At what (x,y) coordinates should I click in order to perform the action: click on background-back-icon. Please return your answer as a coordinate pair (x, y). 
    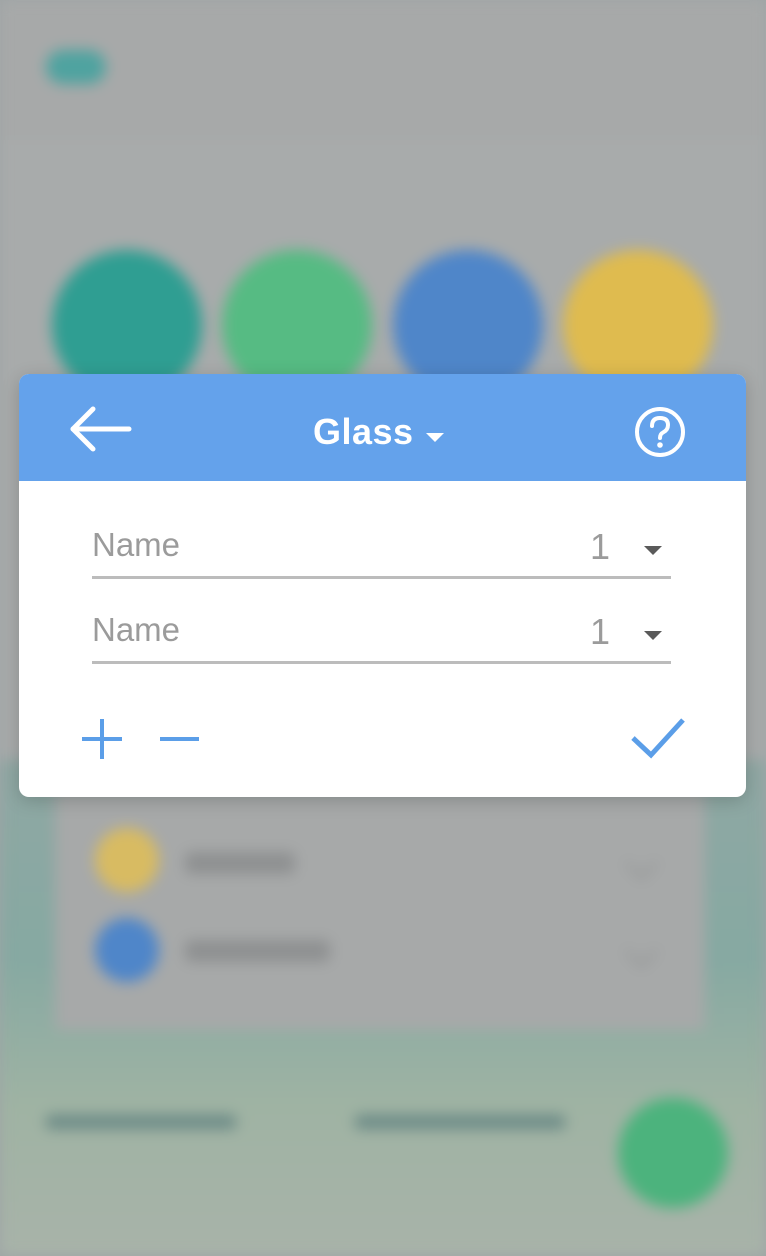
    Looking at the image, I should click on (76, 67).